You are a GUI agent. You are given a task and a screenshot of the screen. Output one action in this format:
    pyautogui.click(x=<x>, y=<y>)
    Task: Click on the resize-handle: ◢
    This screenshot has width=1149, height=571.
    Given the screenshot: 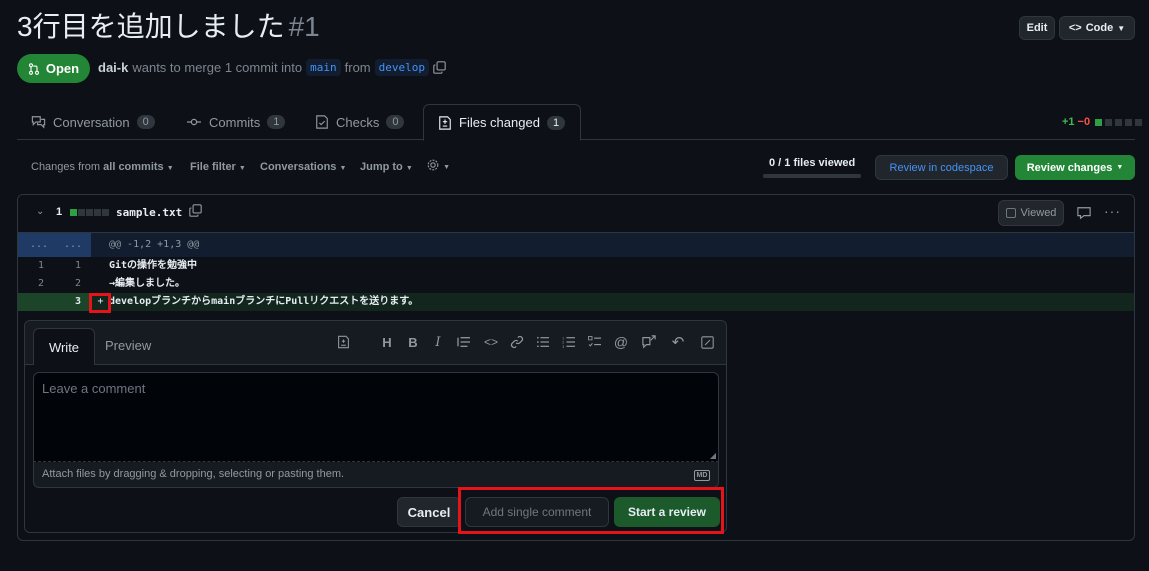 What is the action you would take?
    pyautogui.click(x=713, y=455)
    